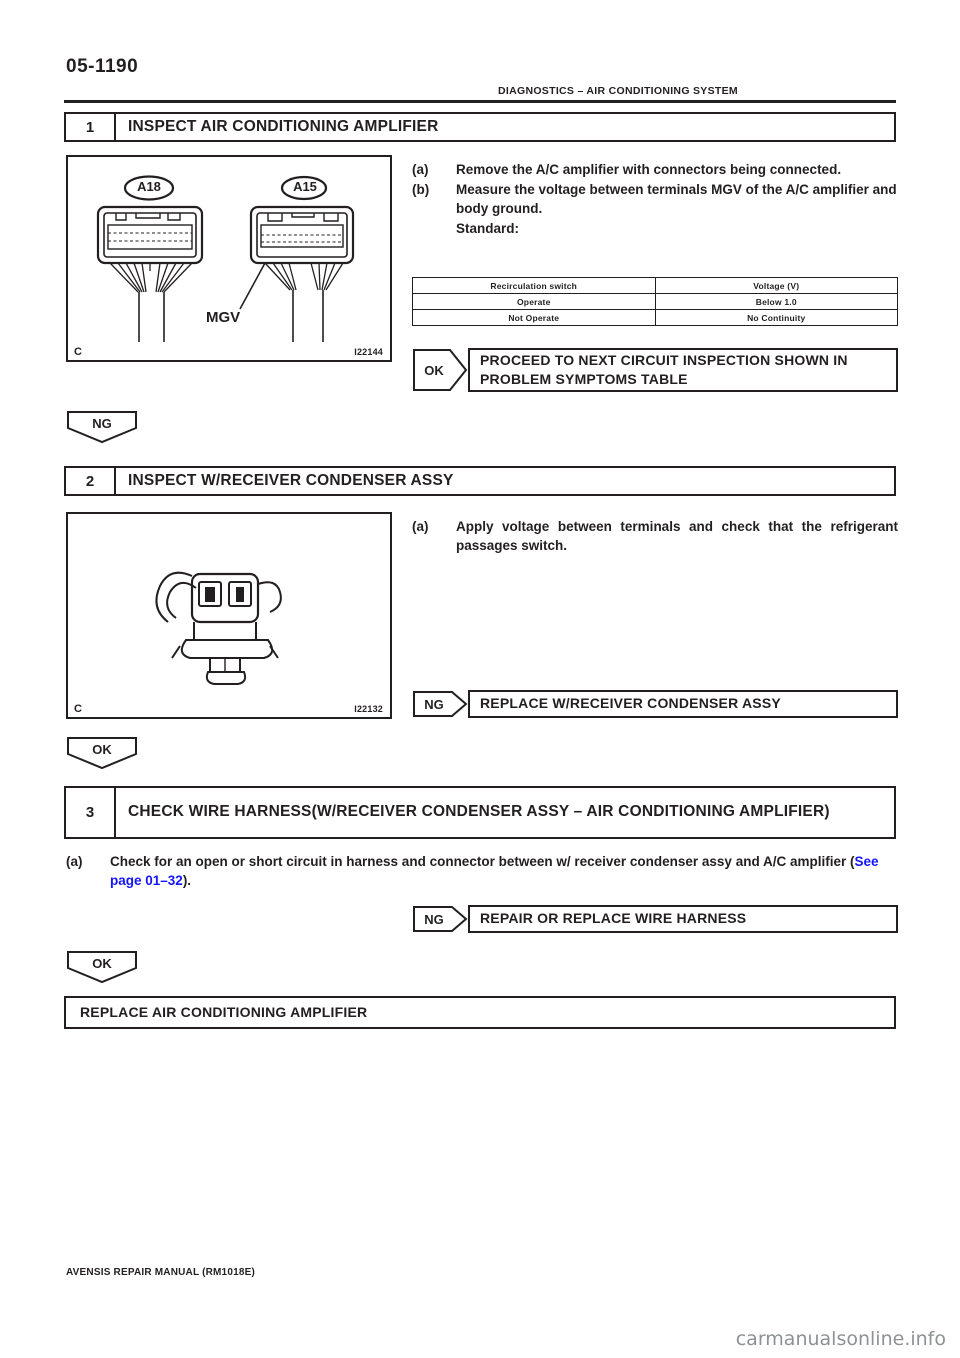 Image resolution: width=960 pixels, height=1358 pixels. What do you see at coordinates (534, 317) in the screenshot?
I see `table-cell: Not Operate` at bounding box center [534, 317].